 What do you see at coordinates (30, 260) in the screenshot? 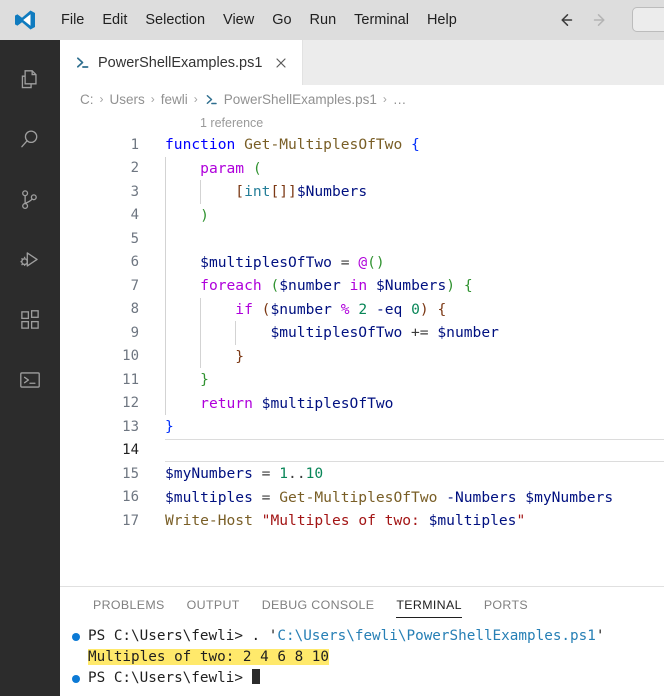
I see `run-and-debug-icon` at bounding box center [30, 260].